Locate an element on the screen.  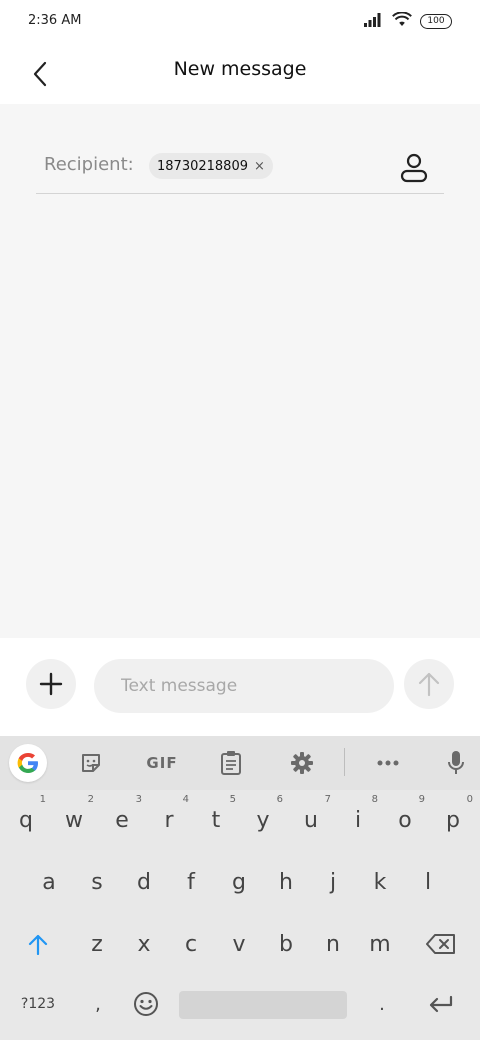
emoji-icon is located at coordinates (146, 1004).